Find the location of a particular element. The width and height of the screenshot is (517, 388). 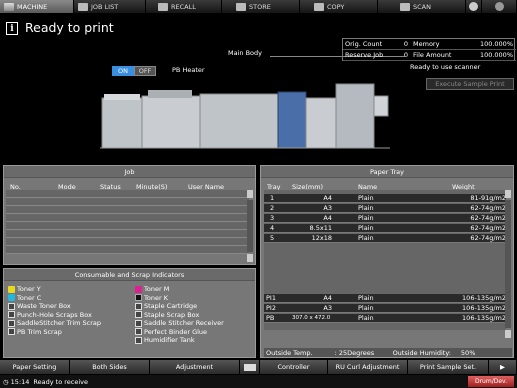

power-icon-button is located at coordinates (499, 6).